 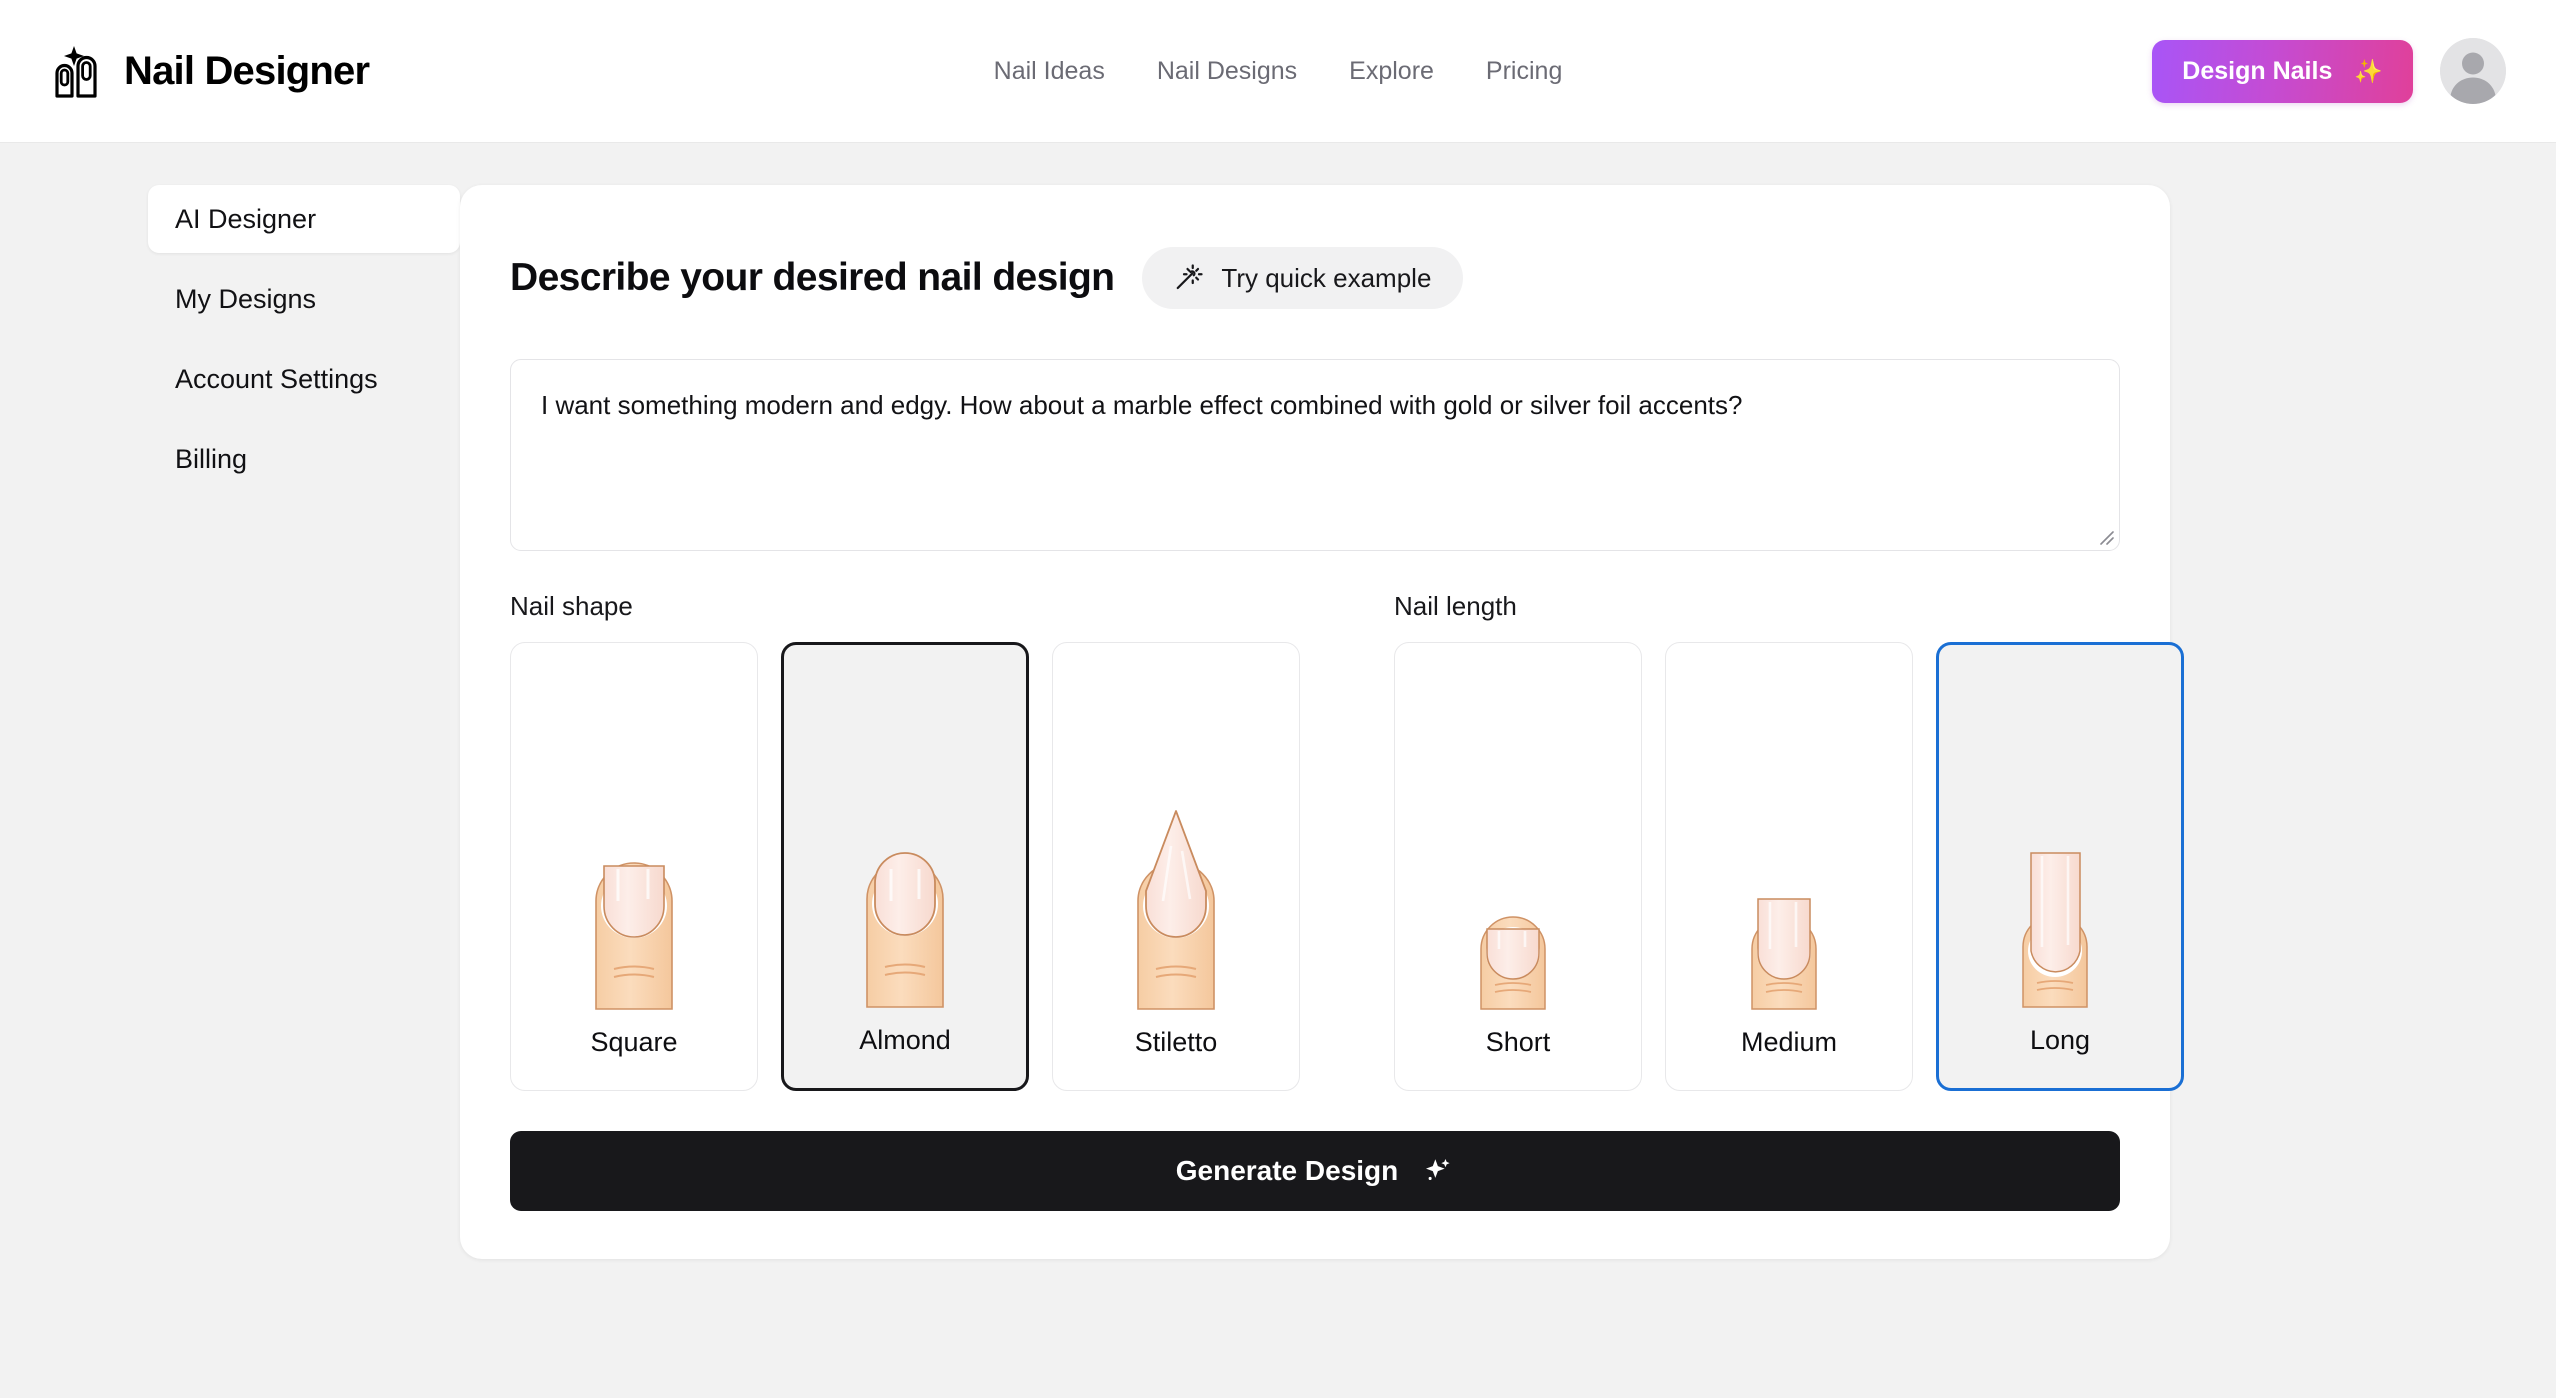 I want to click on nail-stiletto-icon, so click(x=1176, y=835).